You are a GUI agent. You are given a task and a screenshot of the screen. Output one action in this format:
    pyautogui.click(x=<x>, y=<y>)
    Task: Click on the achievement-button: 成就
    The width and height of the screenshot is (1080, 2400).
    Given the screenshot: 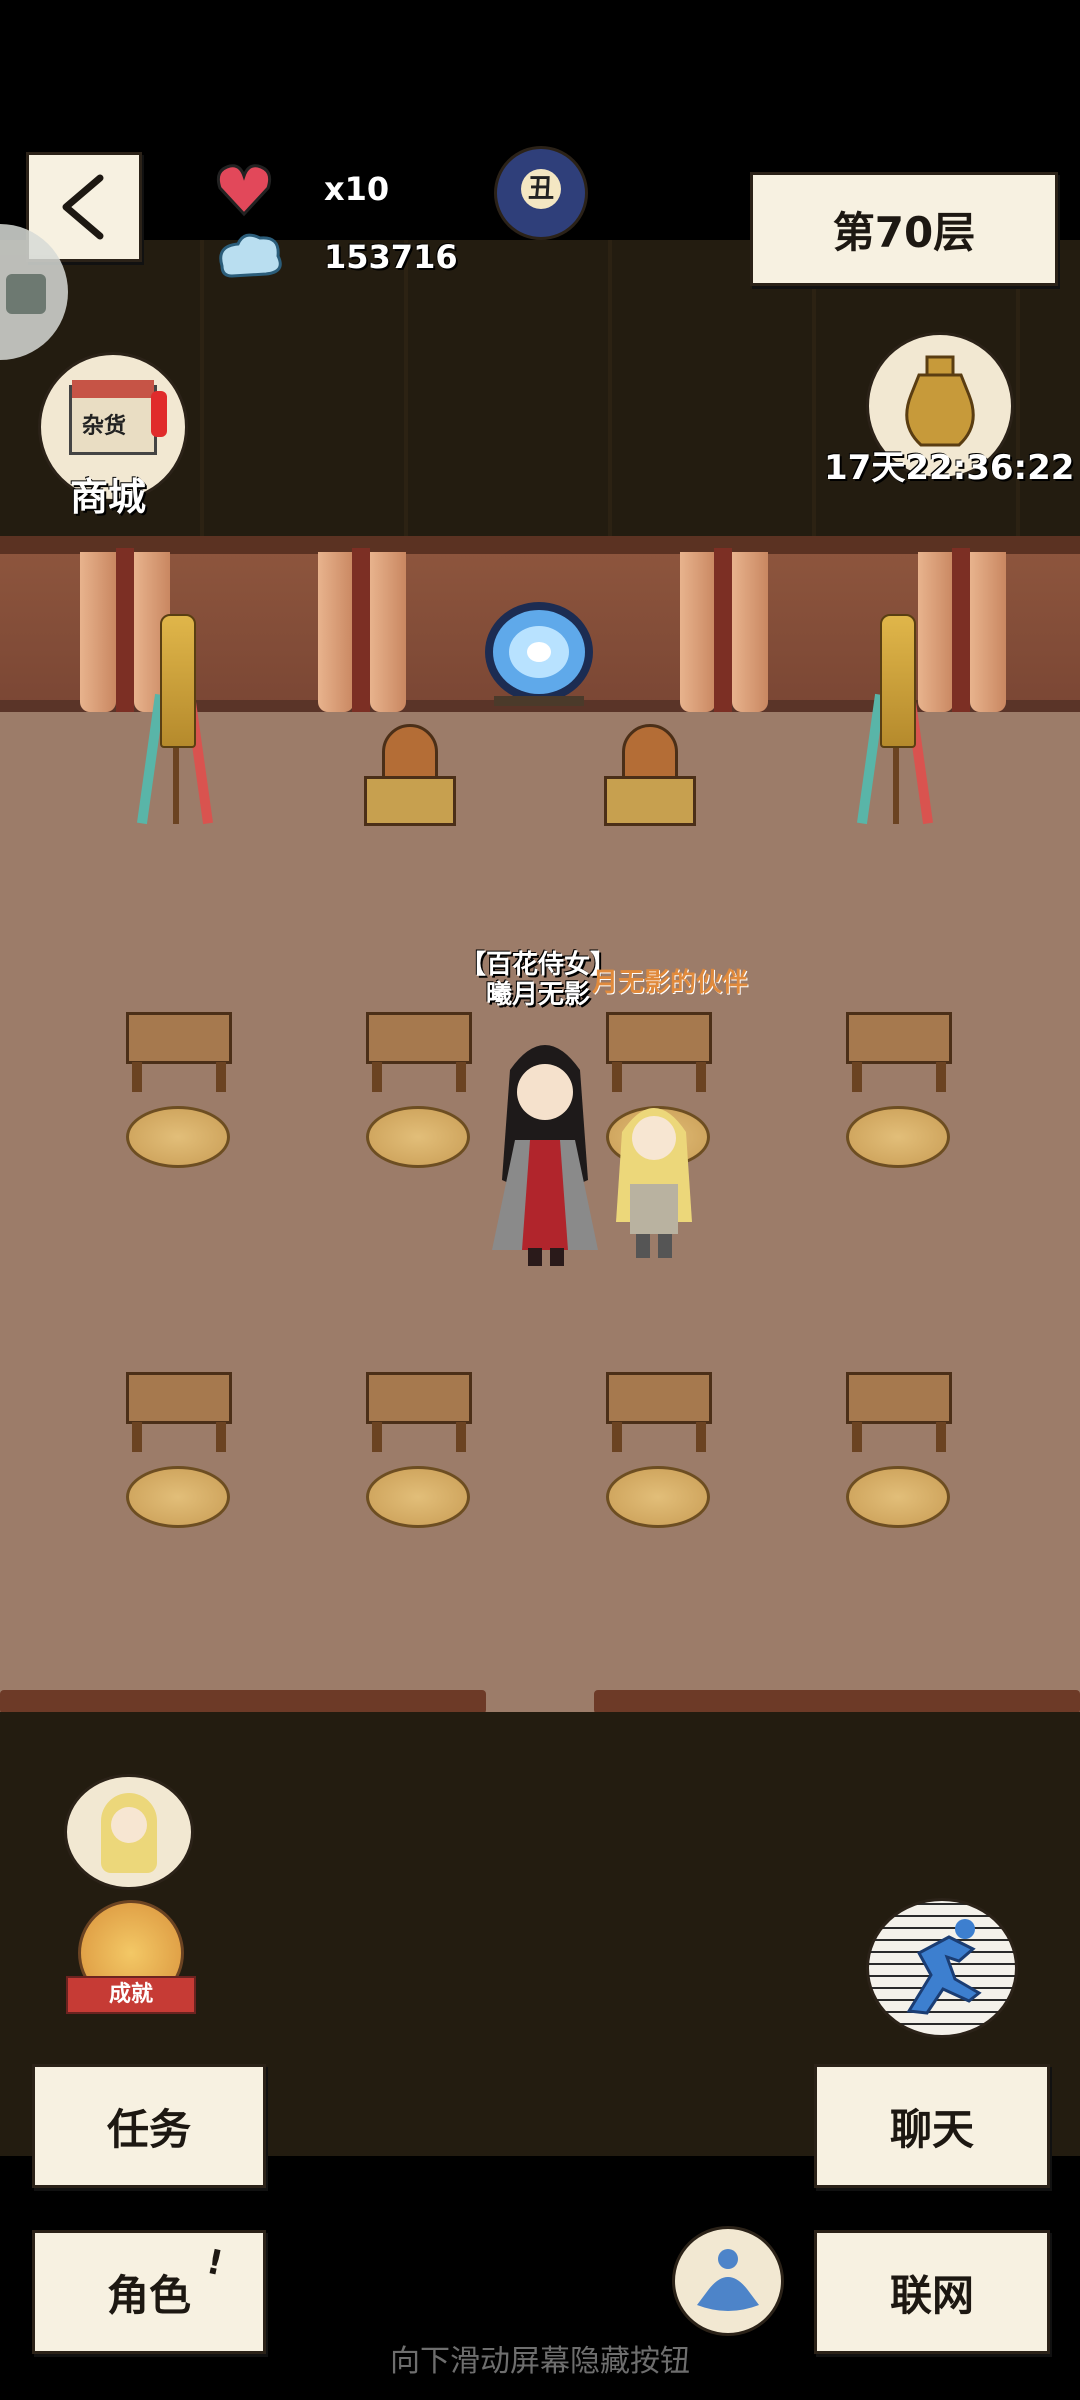 What is the action you would take?
    pyautogui.click(x=130, y=1960)
    